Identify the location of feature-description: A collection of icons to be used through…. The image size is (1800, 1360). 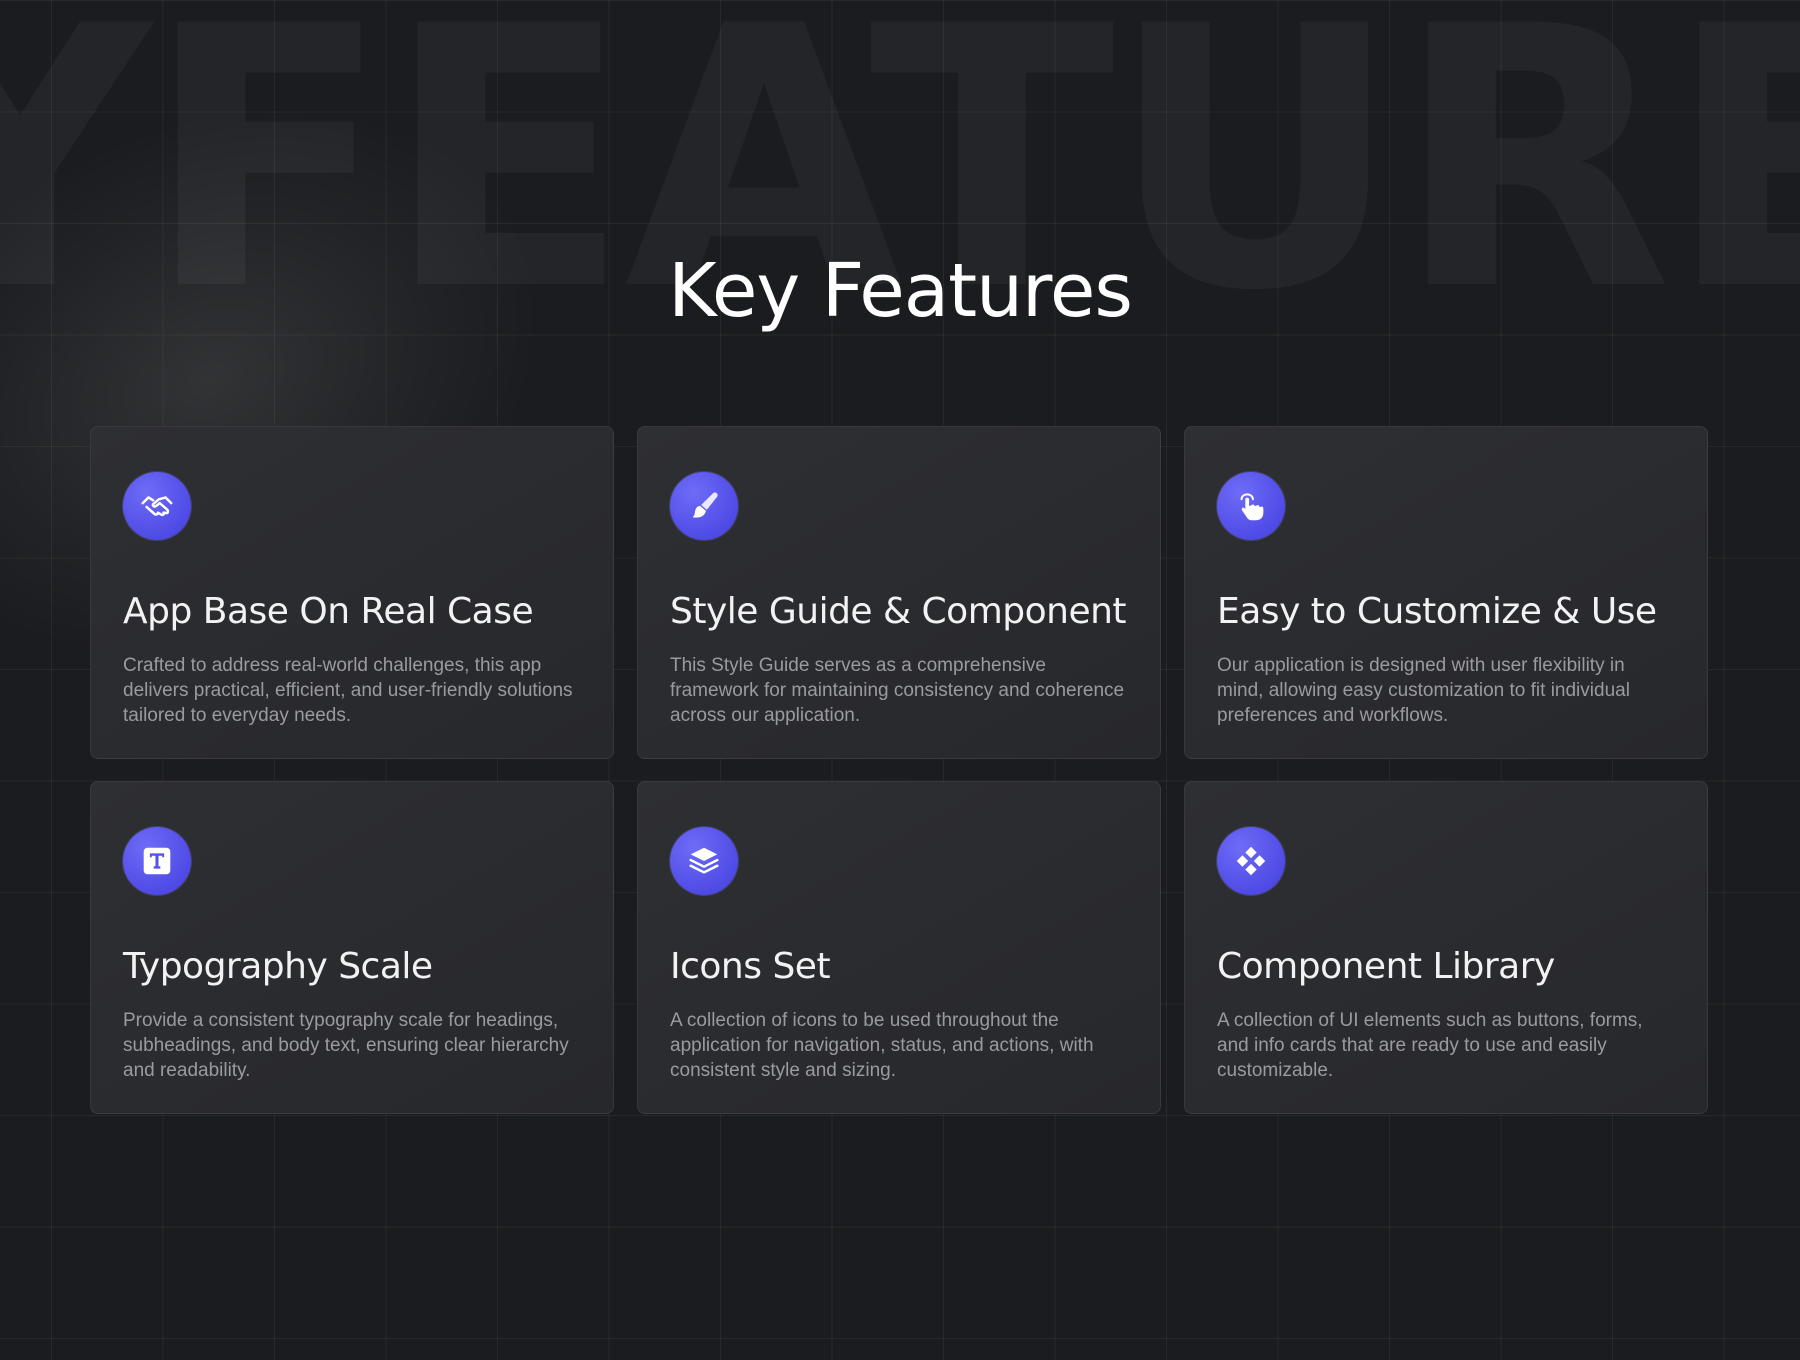
(882, 1046).